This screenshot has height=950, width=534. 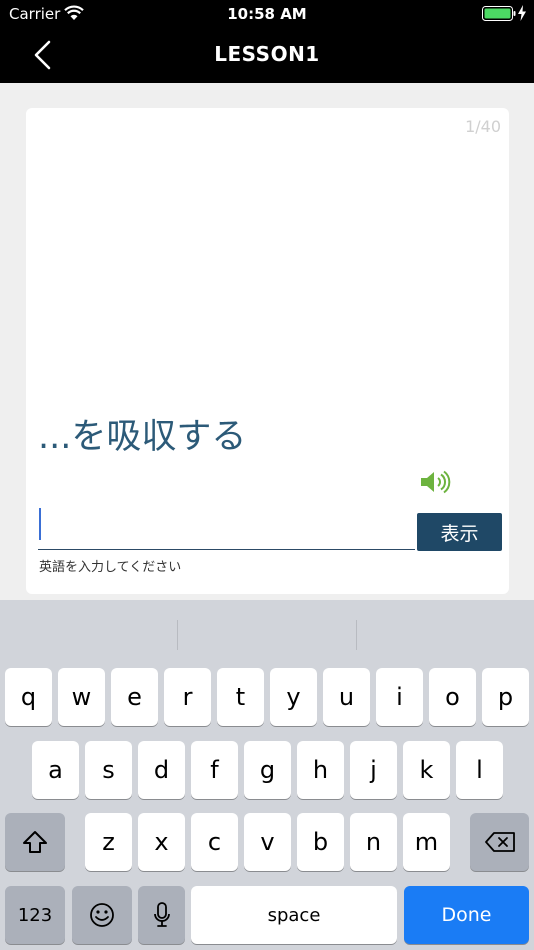 I want to click on key-u: u, so click(x=346, y=697).